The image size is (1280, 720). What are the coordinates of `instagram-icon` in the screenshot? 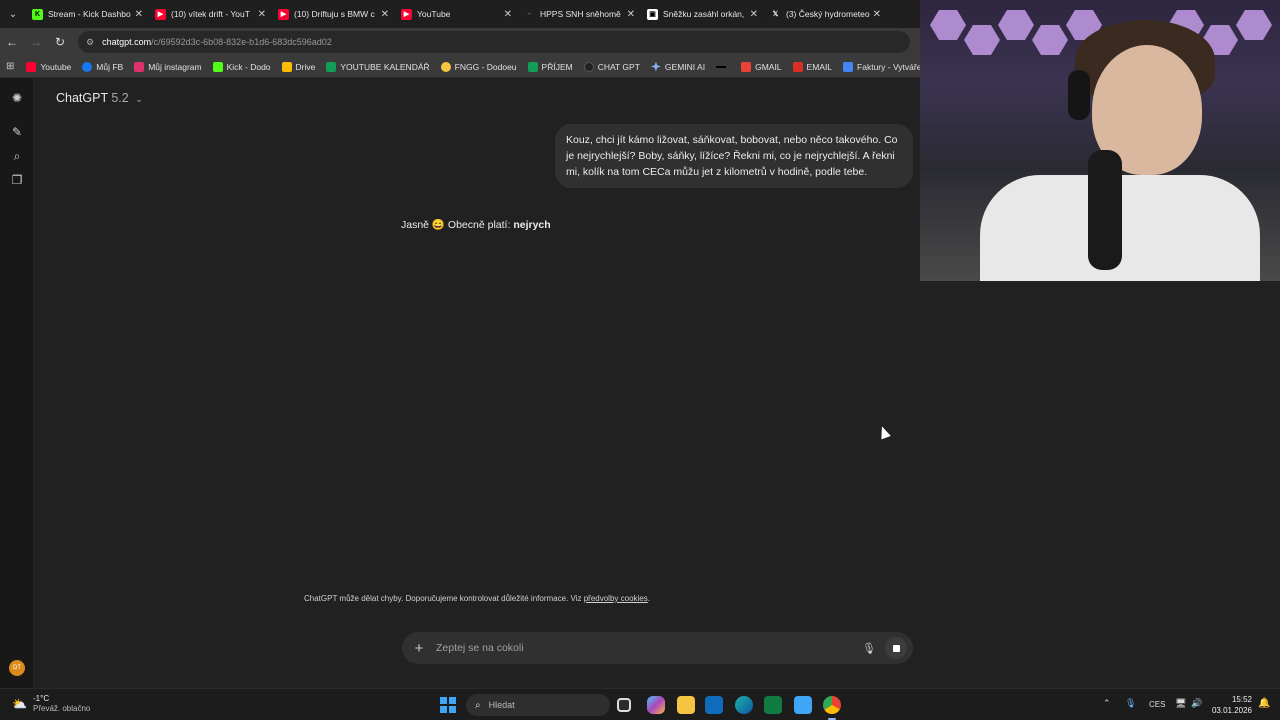 It's located at (139, 66).